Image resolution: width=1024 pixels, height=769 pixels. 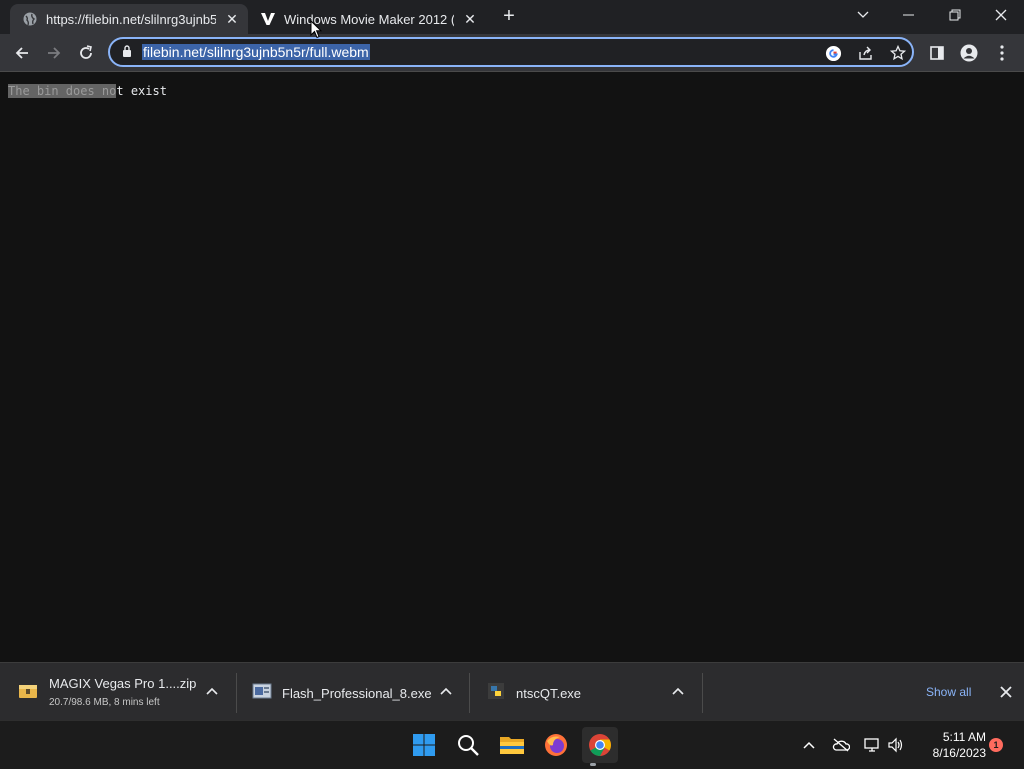 I want to click on tab-search-button, so click(x=863, y=15).